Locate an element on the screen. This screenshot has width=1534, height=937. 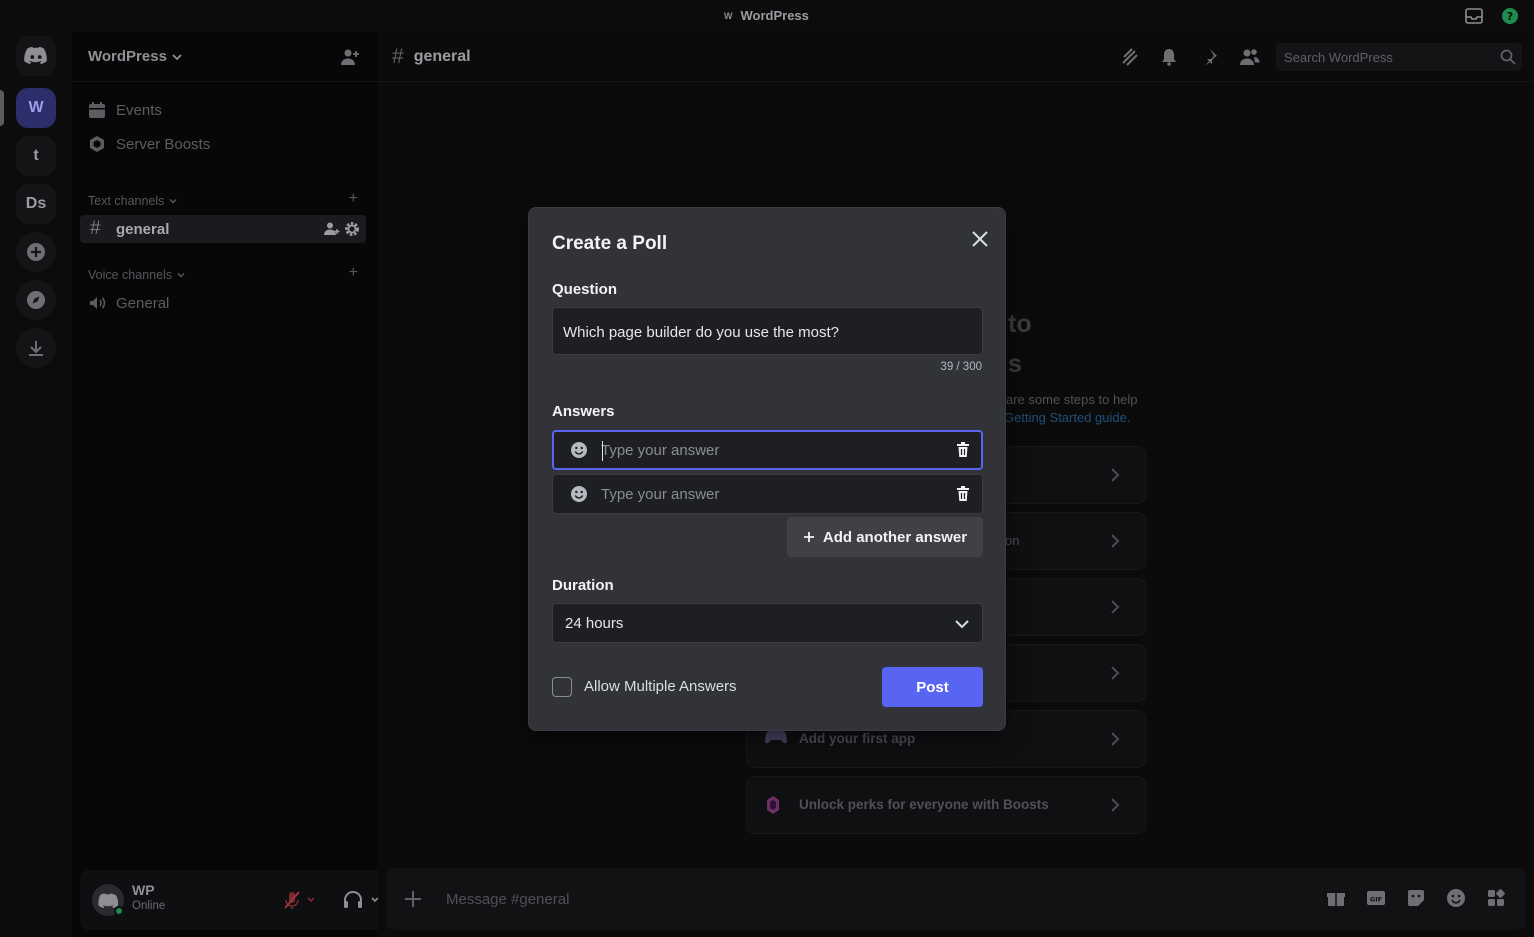
inbox-icon is located at coordinates (1474, 16).